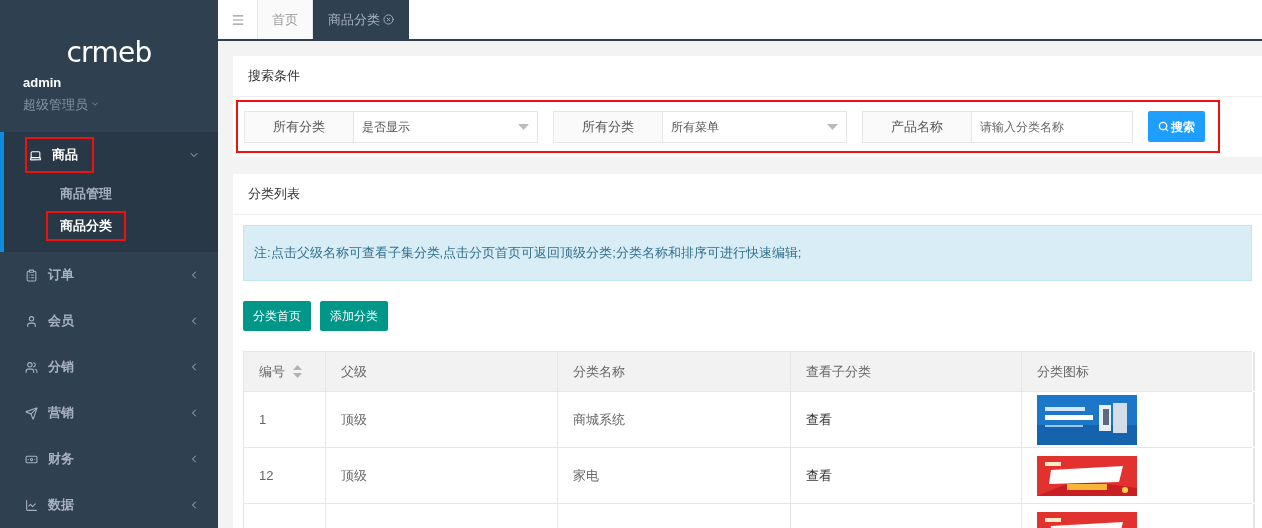  Describe the element at coordinates (61, 321) in the screenshot. I see `menu-label: 会员` at that location.